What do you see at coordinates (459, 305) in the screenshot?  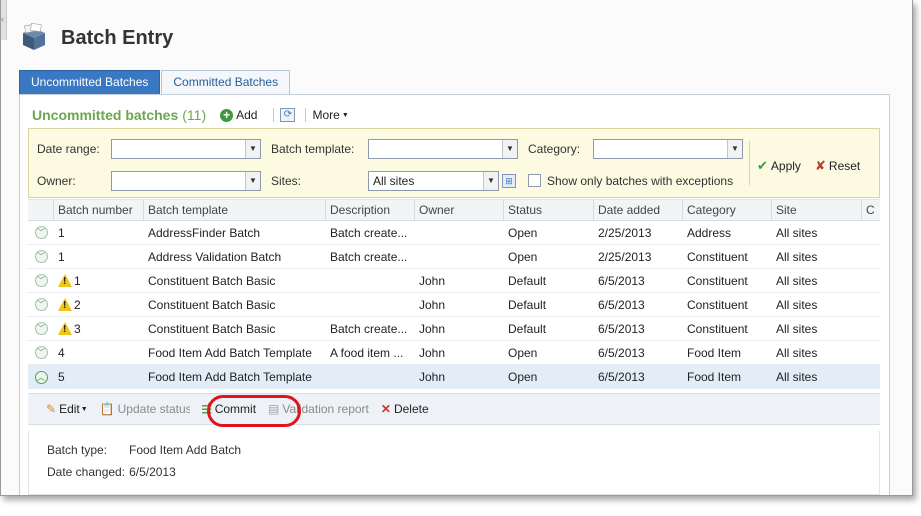 I see `owner-cell: John` at bounding box center [459, 305].